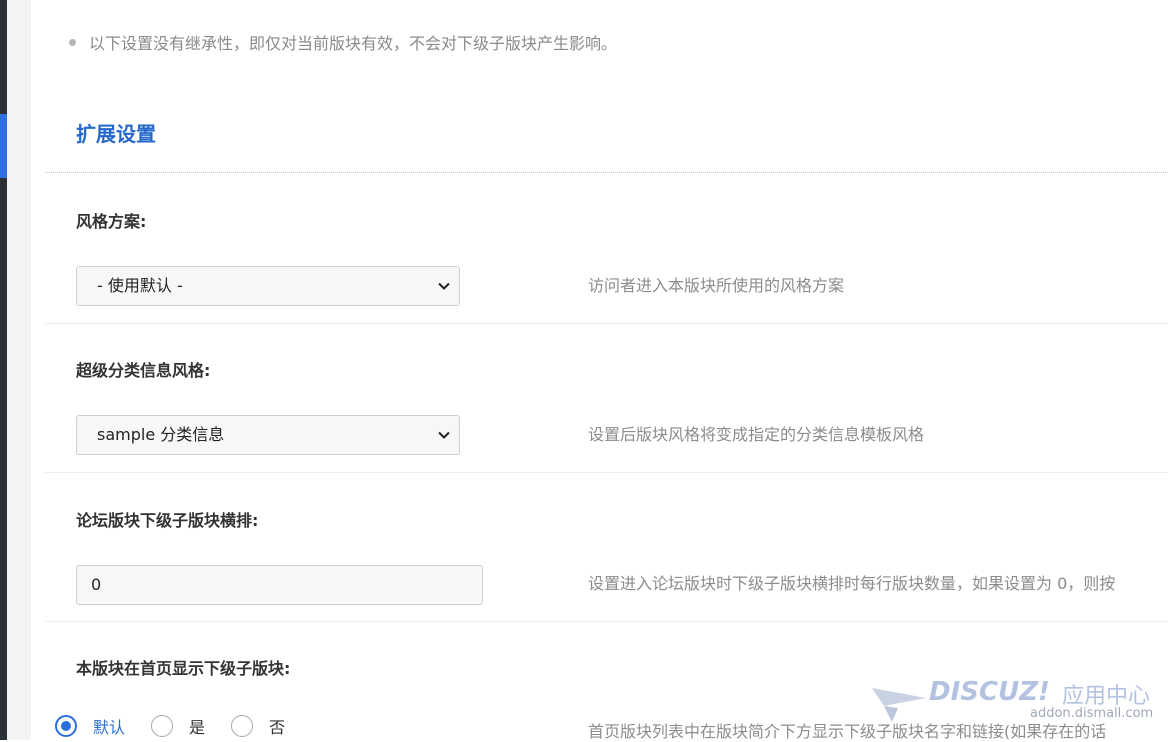 This screenshot has width=1168, height=742. Describe the element at coordinates (183, 668) in the screenshot. I see `show-subforums-label: 本版块在首页显示下级子版块:` at that location.